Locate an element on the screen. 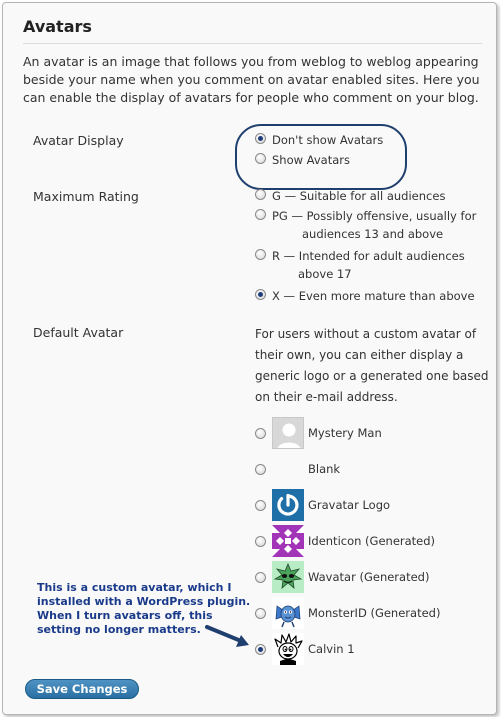  avatar-option-identicon: Identicon (Generated) is located at coordinates (345, 541).